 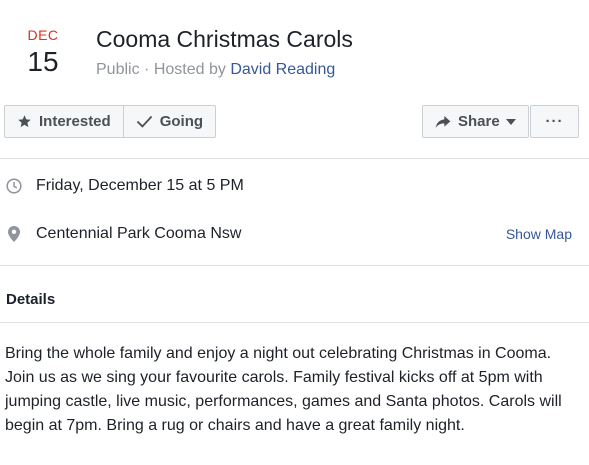 I want to click on details-heading: Details, so click(x=31, y=299).